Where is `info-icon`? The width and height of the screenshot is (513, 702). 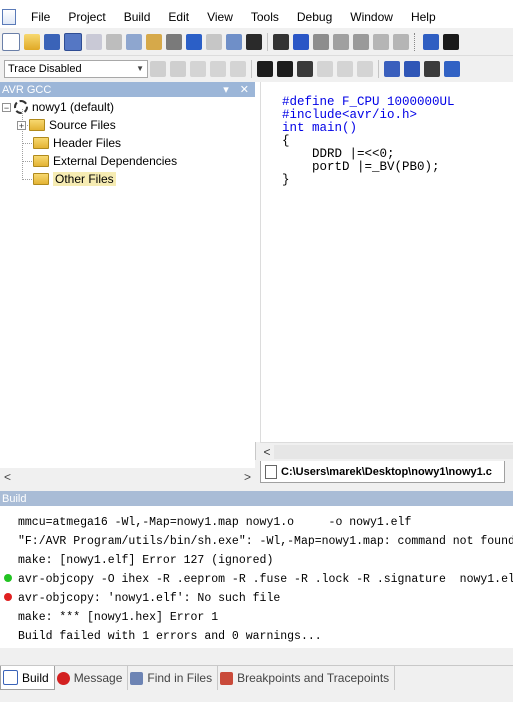
info-icon is located at coordinates (63, 678).